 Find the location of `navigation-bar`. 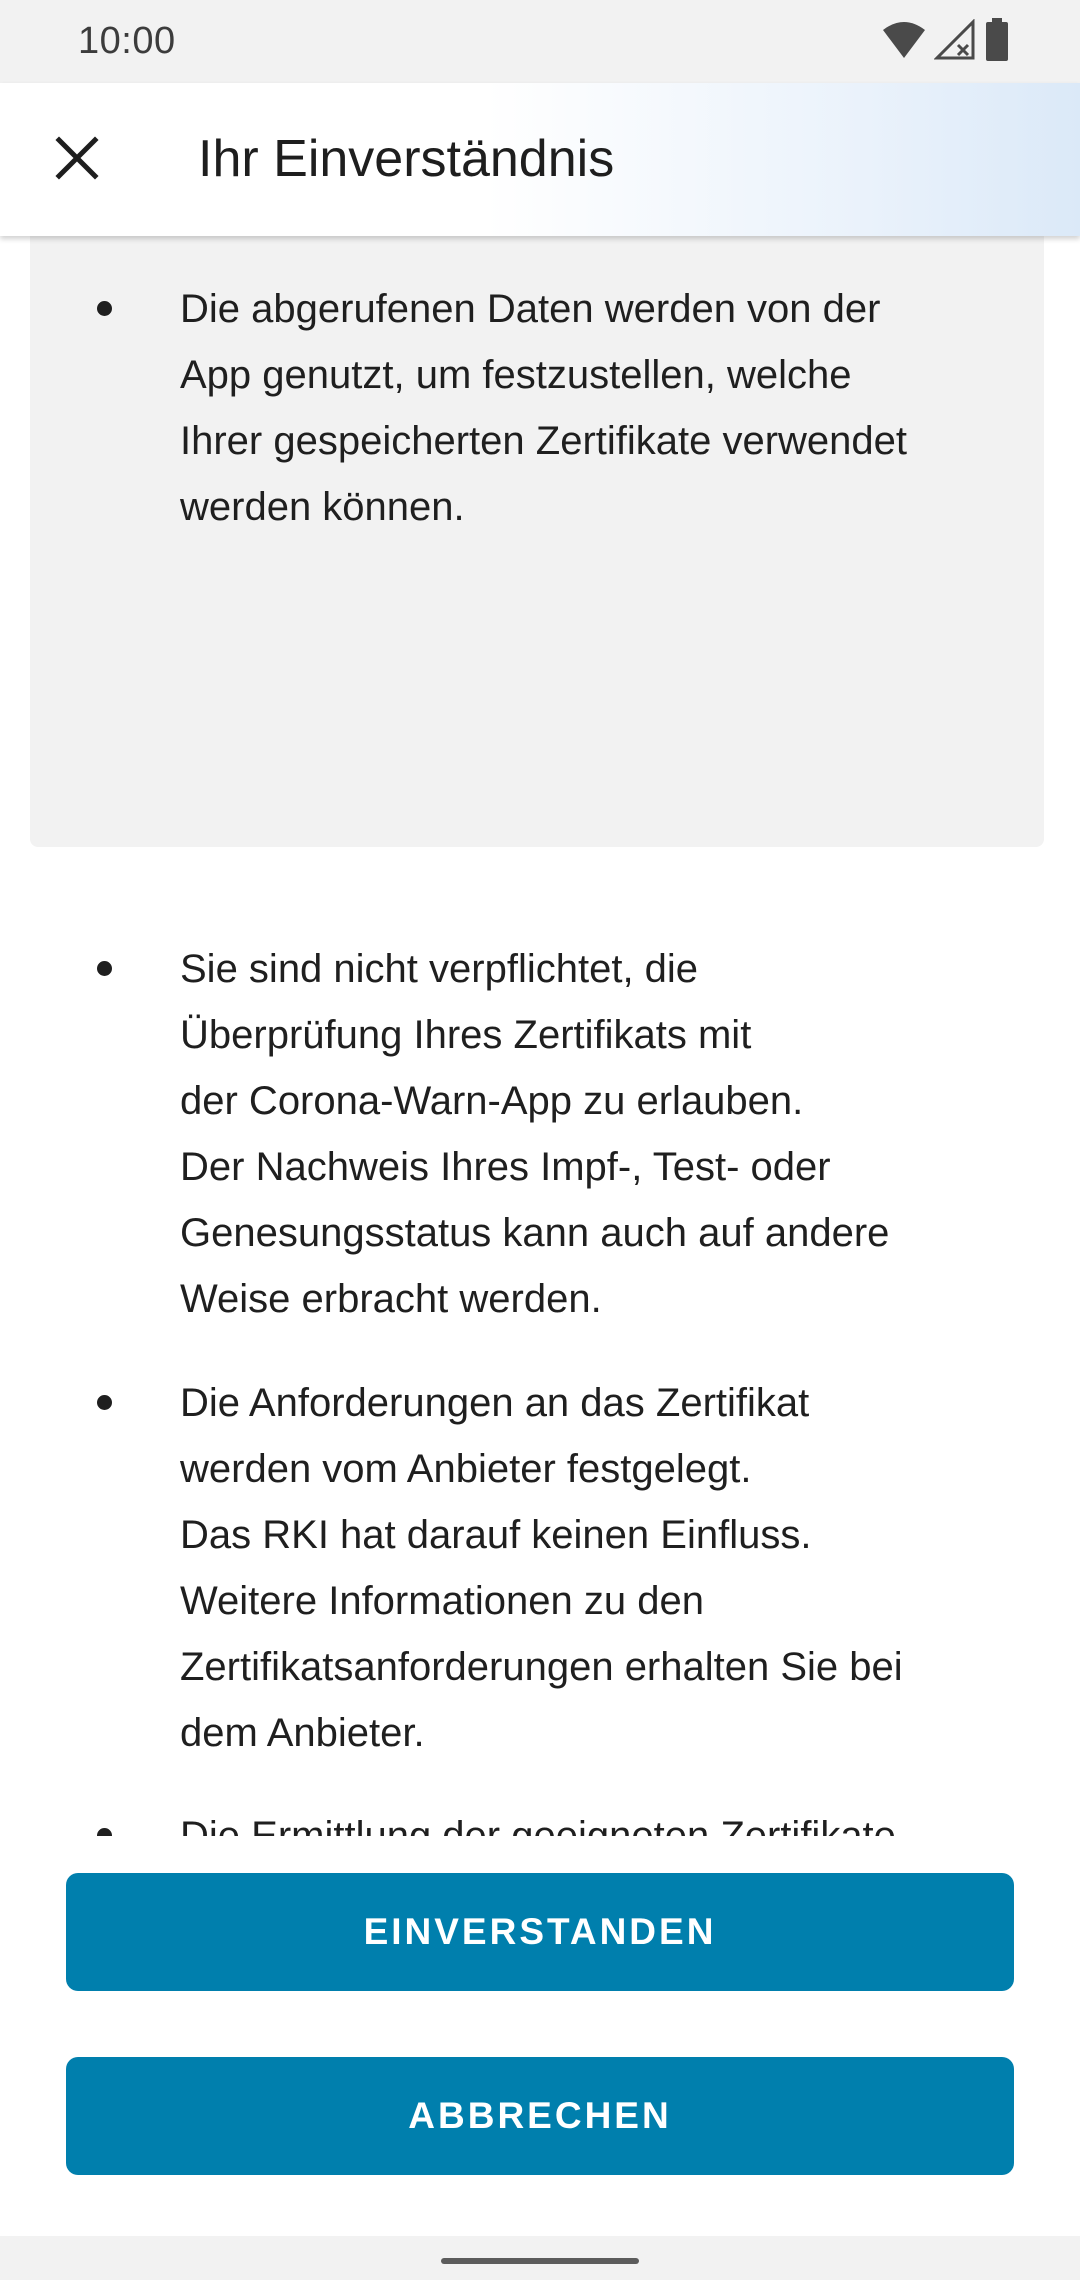

navigation-bar is located at coordinates (540, 2258).